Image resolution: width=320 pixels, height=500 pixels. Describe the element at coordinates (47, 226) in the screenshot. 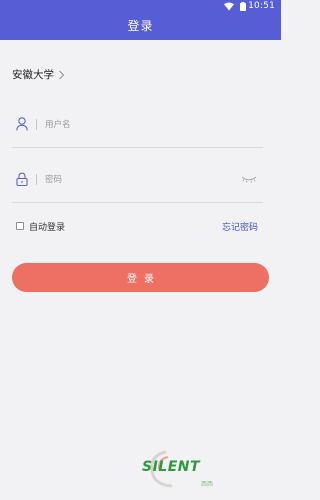

I see `auto-login-label: 自动登录` at that location.